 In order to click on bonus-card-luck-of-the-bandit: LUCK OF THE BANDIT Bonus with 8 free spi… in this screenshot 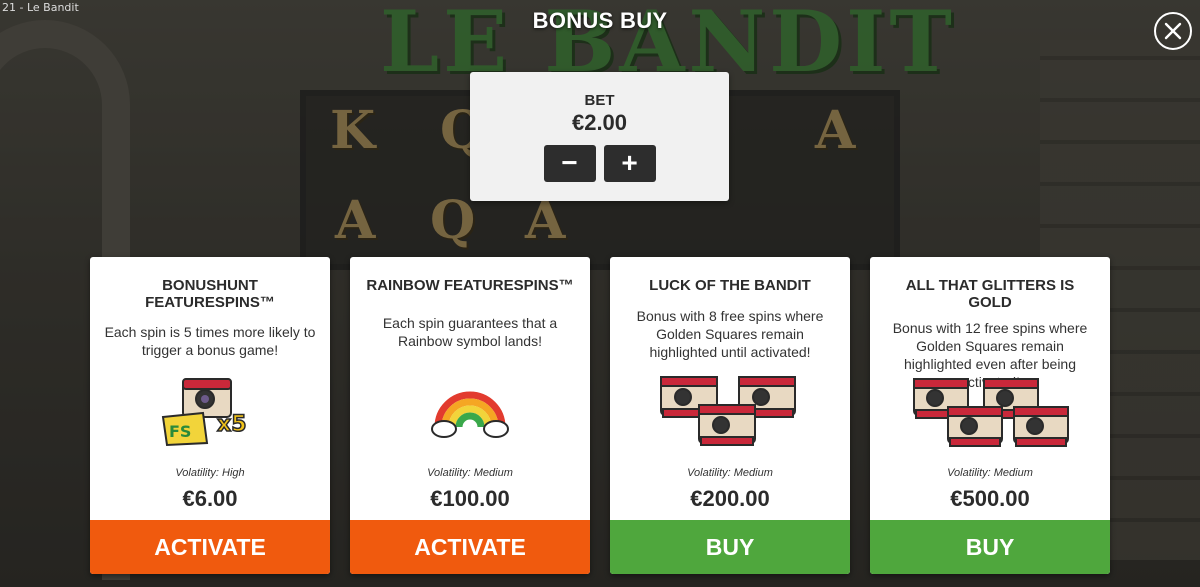, I will do `click(730, 415)`.